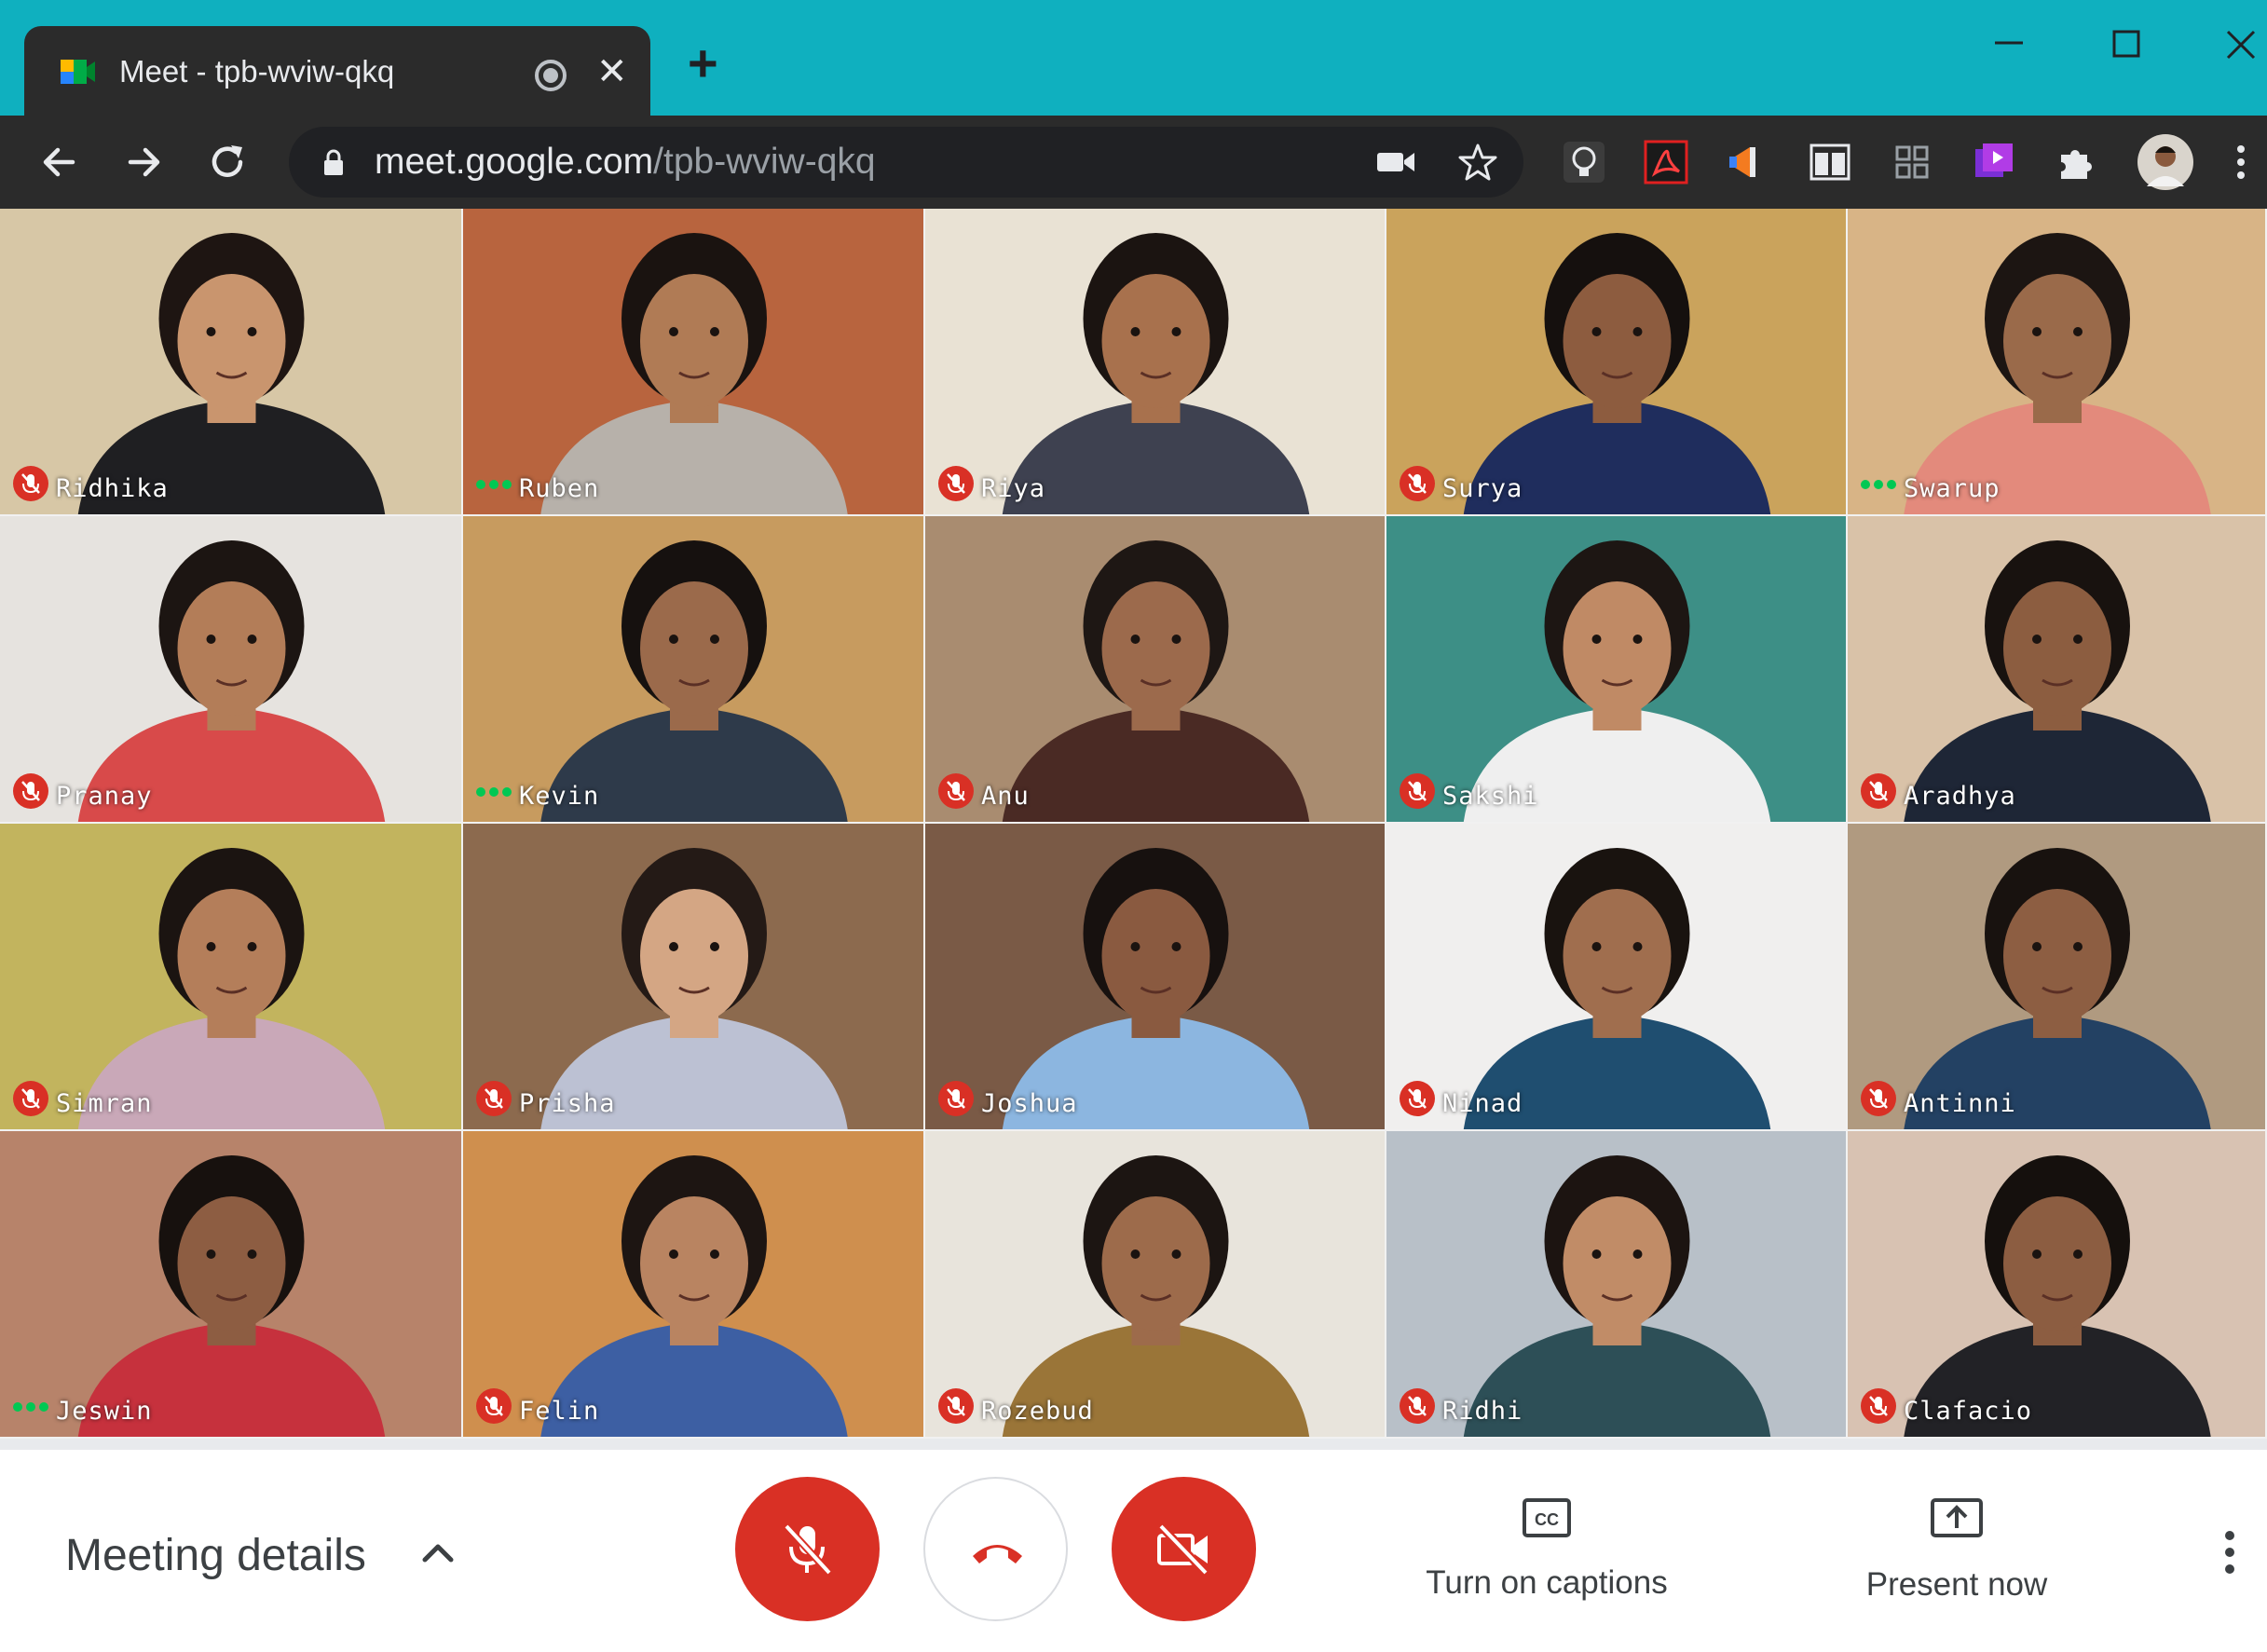 This screenshot has width=2267, height=1652. Describe the element at coordinates (1482, 1411) in the screenshot. I see `participant-name: Ridhi` at that location.